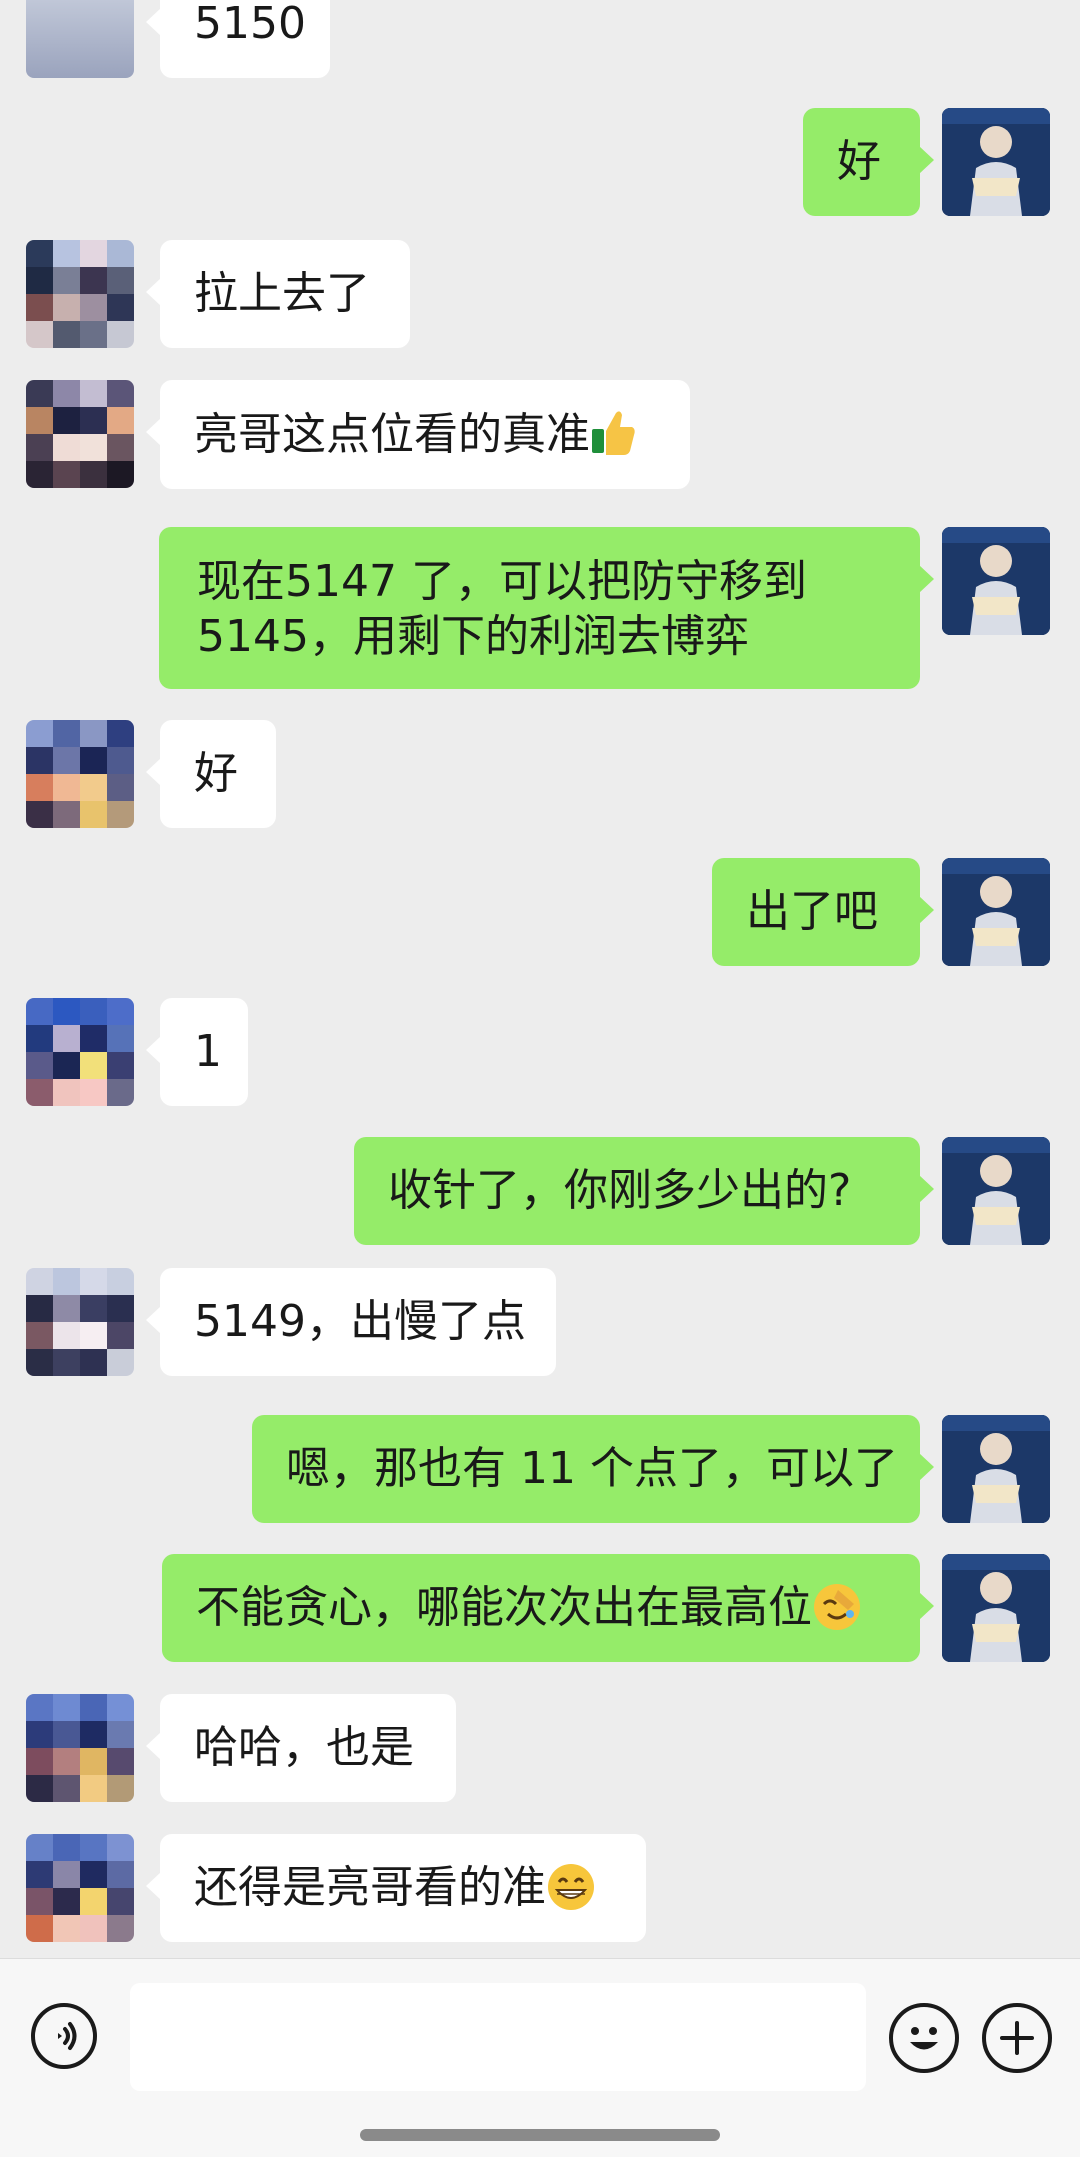  I want to click on composer-bar, so click(540, 2057).